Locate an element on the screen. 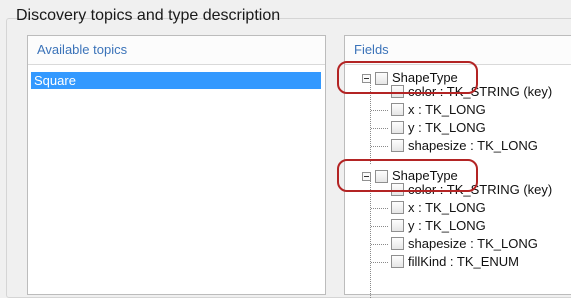 The image size is (571, 298). topic-item-square: Square is located at coordinates (176, 80).